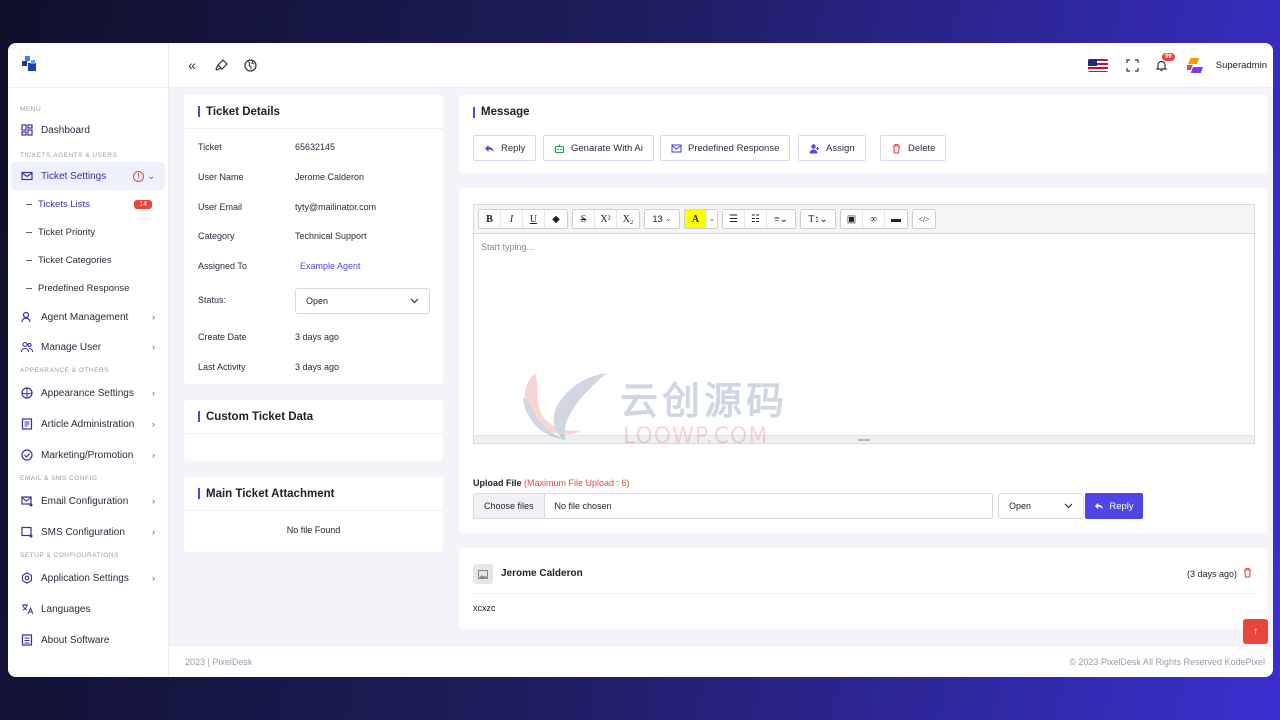 Image resolution: width=1280 pixels, height=720 pixels. What do you see at coordinates (192, 65) in the screenshot?
I see `collapse-sidebar-icon: «` at bounding box center [192, 65].